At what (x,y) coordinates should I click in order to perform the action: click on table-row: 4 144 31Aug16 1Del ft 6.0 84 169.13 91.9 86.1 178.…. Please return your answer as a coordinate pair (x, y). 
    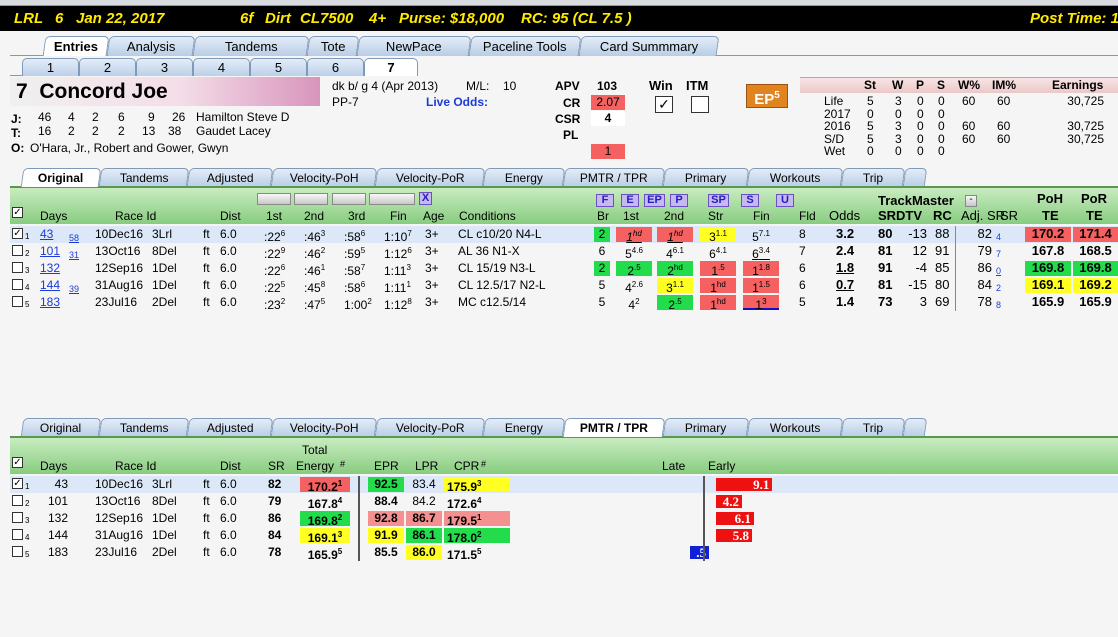
    Looking at the image, I should click on (564, 536).